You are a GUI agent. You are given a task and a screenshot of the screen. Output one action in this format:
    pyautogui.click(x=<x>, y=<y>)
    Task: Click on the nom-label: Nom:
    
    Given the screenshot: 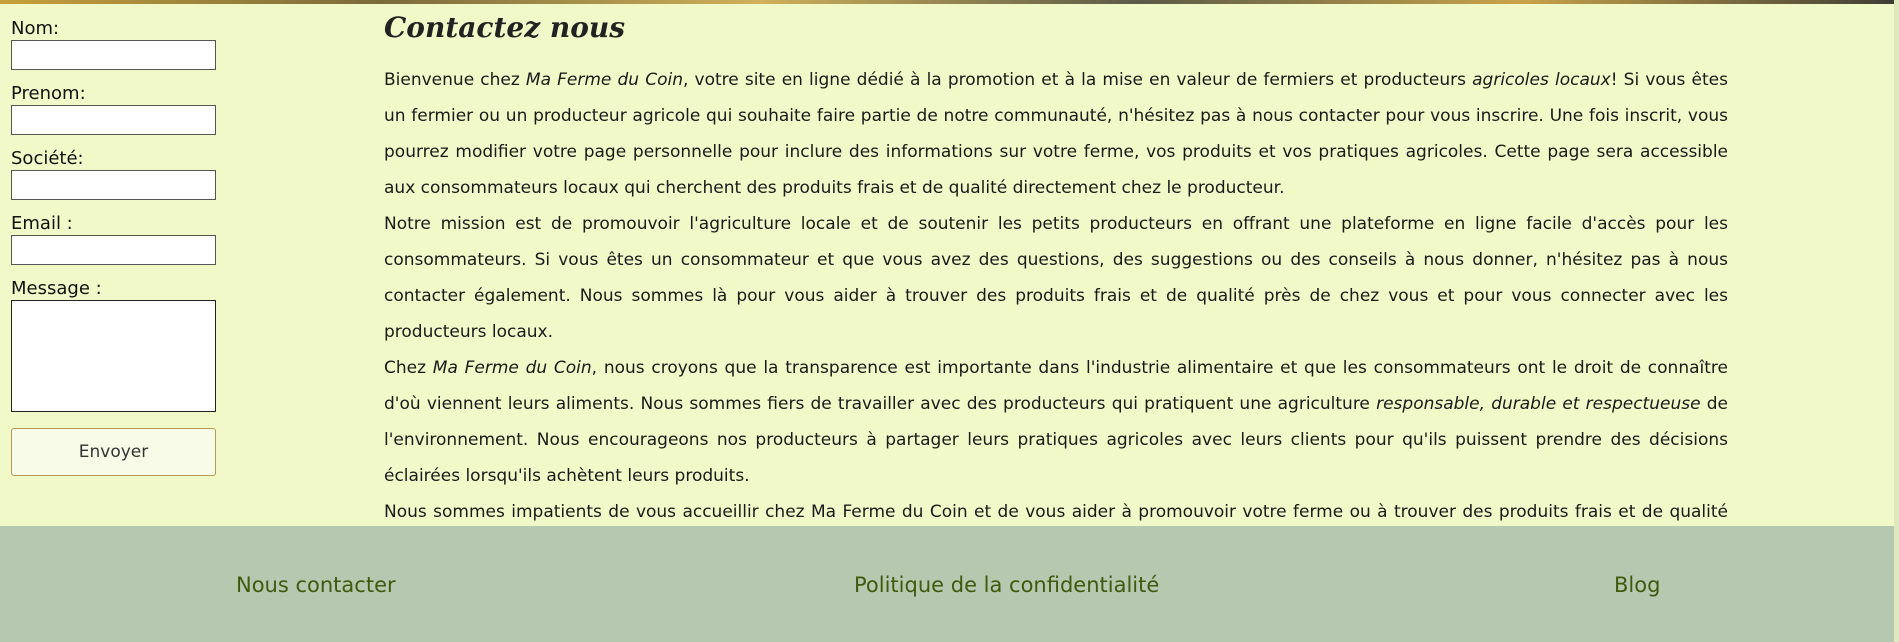 What is the action you would take?
    pyautogui.click(x=35, y=28)
    